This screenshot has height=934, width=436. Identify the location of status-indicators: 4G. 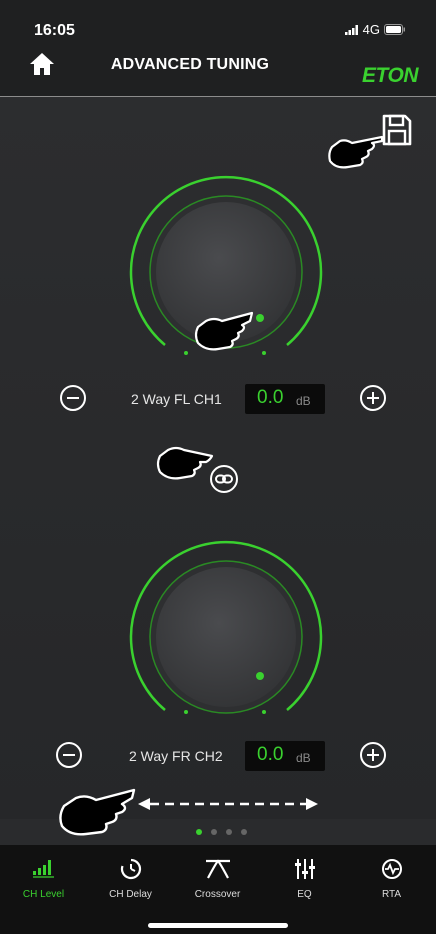
(375, 29).